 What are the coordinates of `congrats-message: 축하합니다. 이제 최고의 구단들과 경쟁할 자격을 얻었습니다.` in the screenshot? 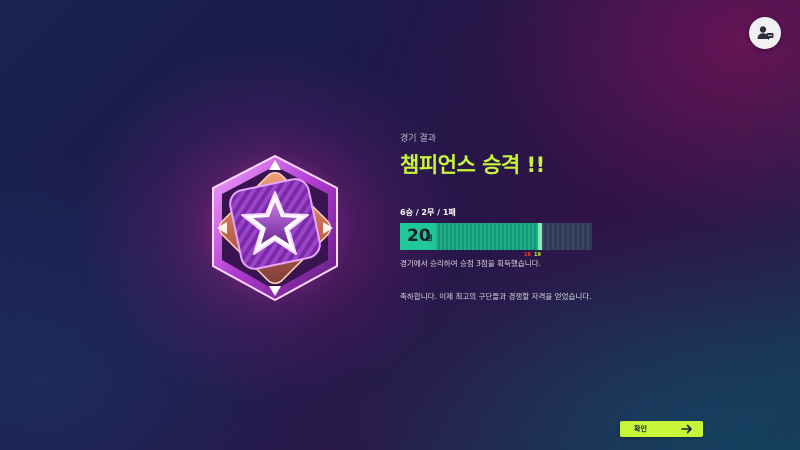 It's located at (496, 296).